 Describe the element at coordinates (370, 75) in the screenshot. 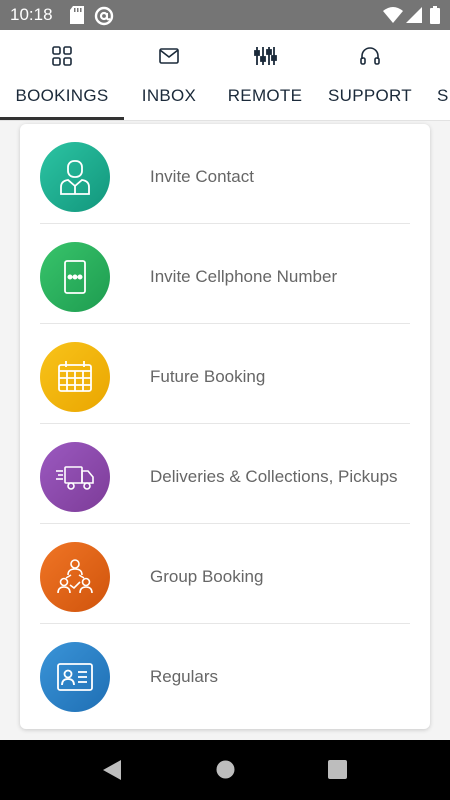

I see `tab-support: SUPPORT` at that location.